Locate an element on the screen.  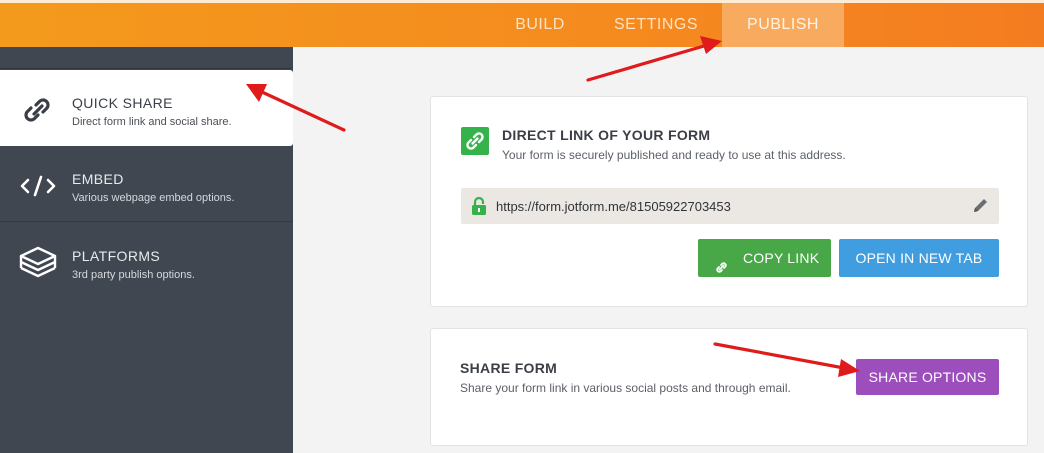
copy-link-label: COPY LINK is located at coordinates (781, 258).